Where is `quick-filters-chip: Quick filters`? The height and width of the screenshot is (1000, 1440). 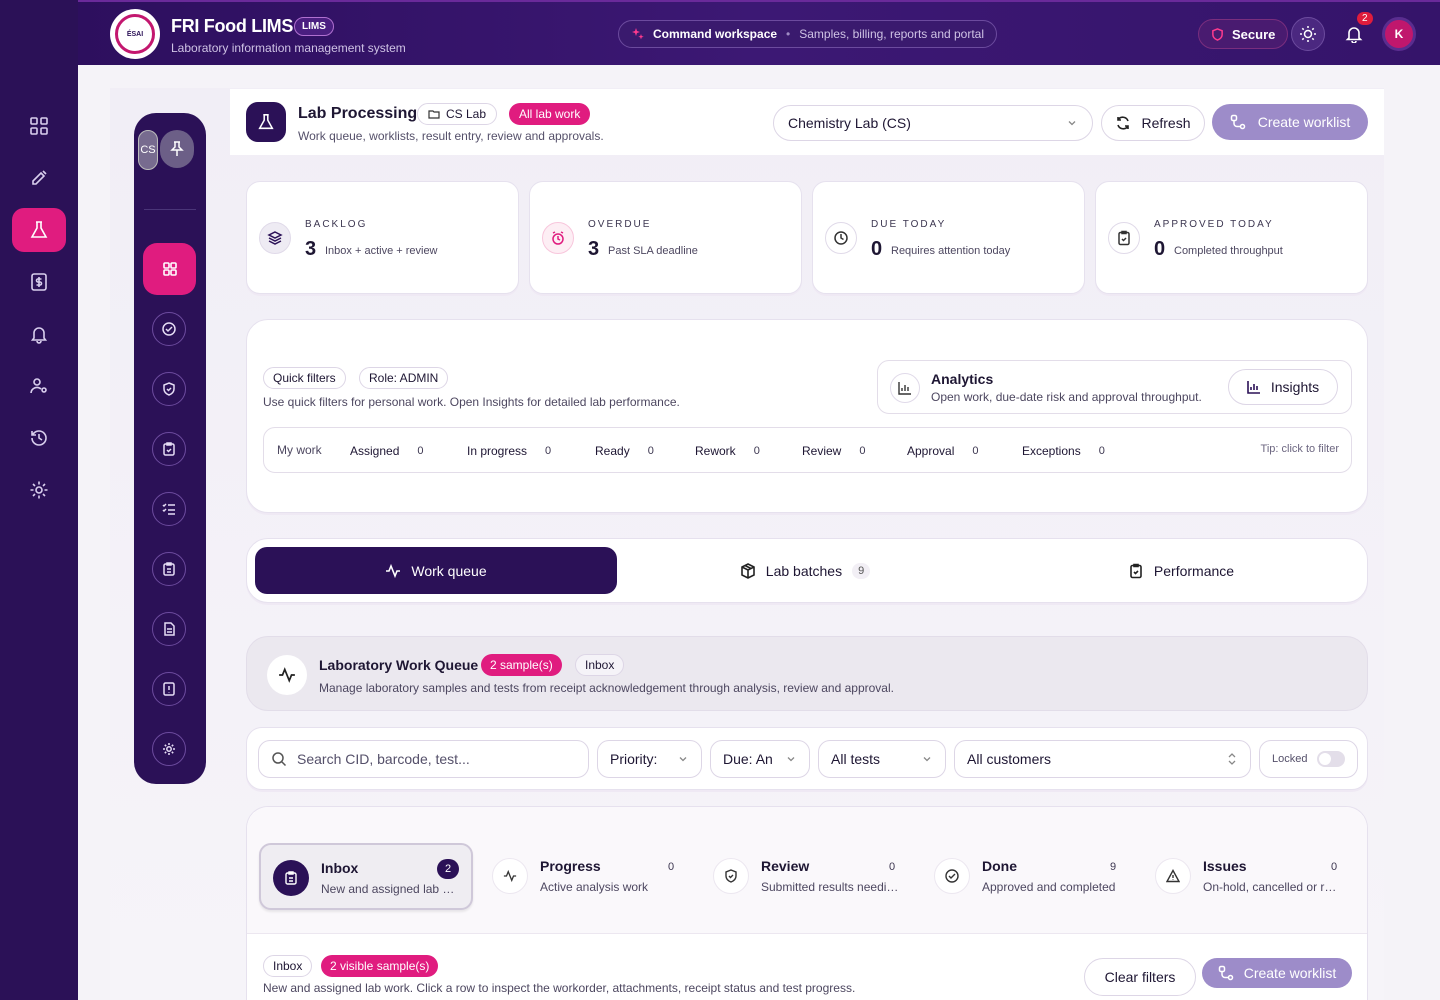 quick-filters-chip: Quick filters is located at coordinates (304, 378).